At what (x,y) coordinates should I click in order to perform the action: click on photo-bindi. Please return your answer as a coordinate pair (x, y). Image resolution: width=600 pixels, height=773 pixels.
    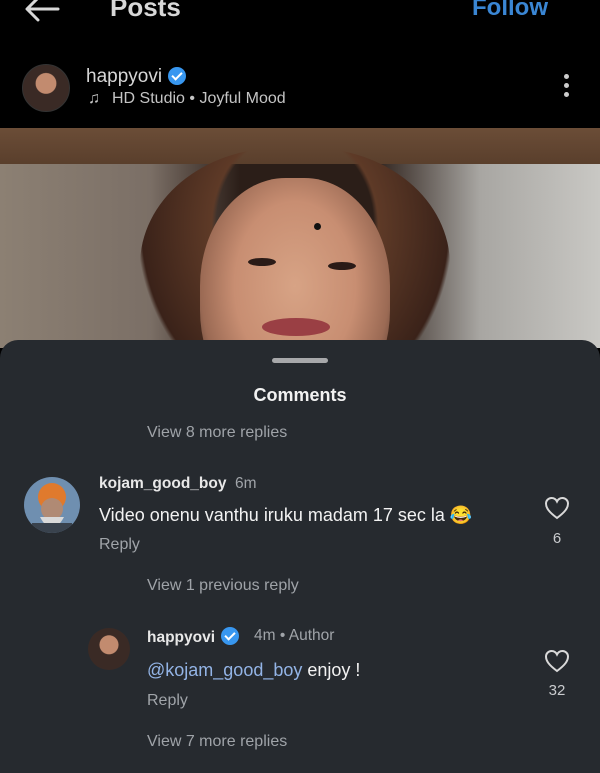
    Looking at the image, I should click on (317, 226).